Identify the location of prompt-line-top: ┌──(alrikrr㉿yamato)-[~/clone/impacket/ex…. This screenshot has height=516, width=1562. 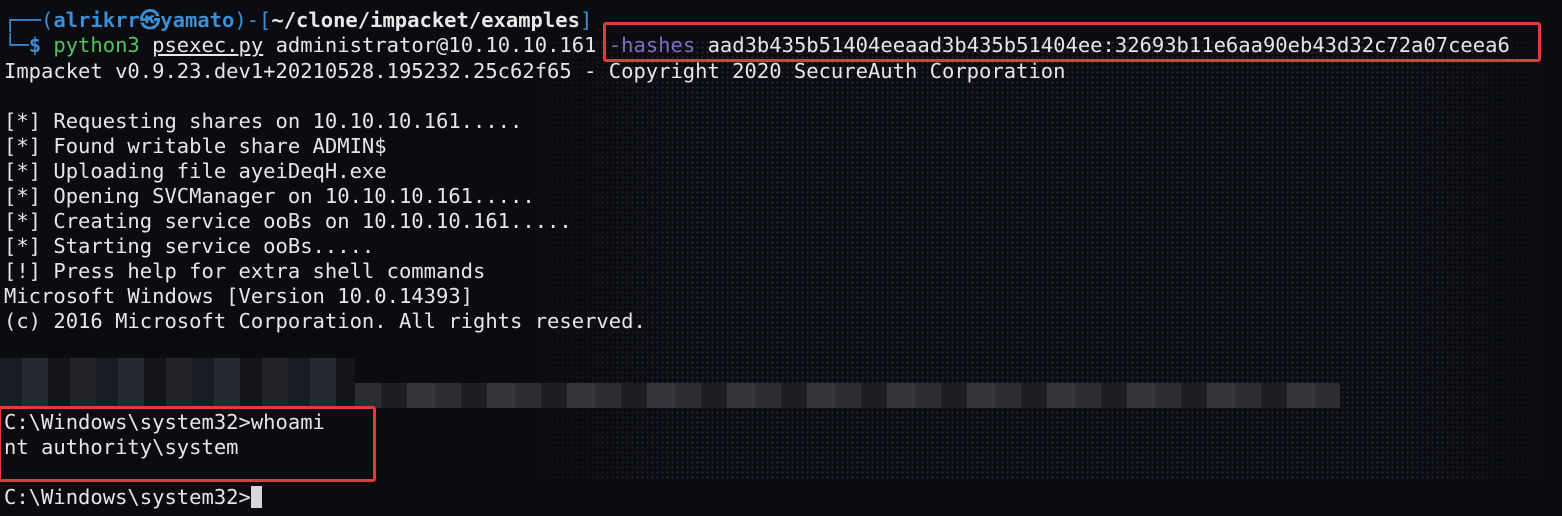
(298, 20).